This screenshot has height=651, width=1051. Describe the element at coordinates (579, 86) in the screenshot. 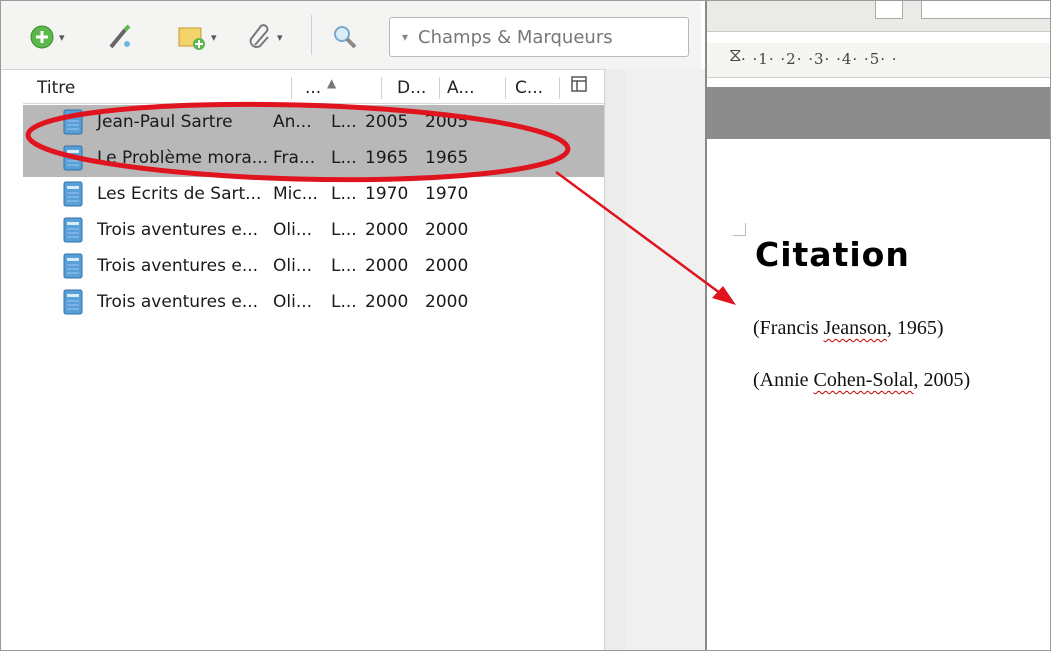

I see `column-picker-icon` at that location.